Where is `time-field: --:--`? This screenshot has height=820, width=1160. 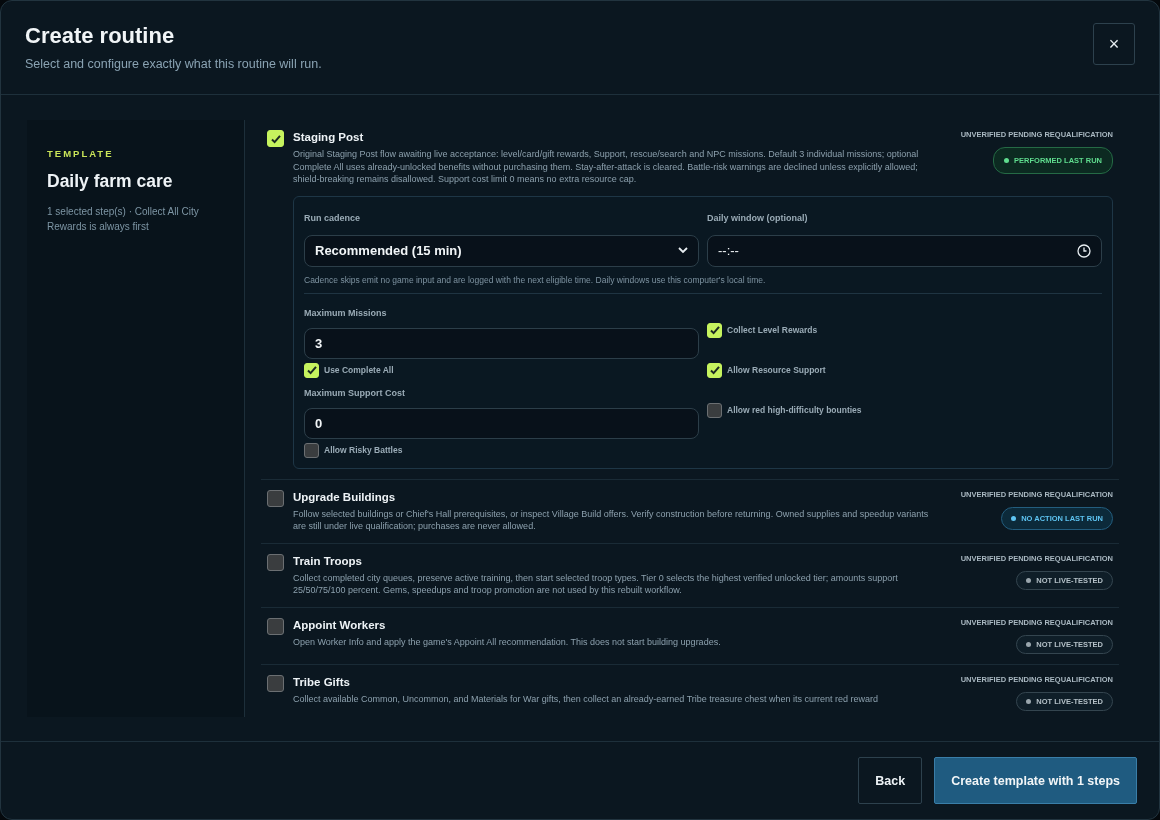 time-field: --:-- is located at coordinates (904, 250).